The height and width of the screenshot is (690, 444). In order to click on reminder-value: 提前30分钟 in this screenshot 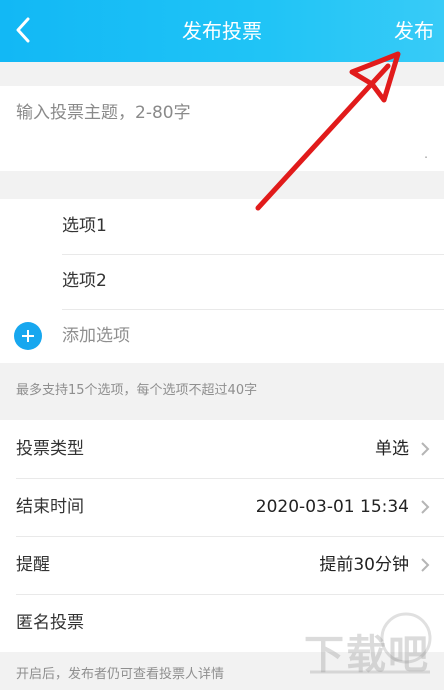, I will do `click(364, 565)`.